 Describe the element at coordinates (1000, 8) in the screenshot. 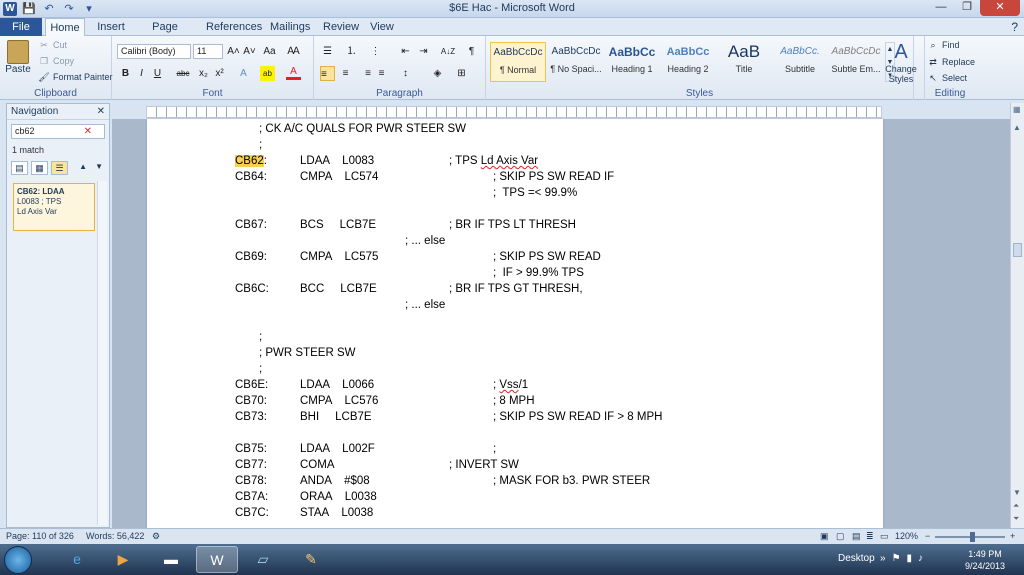

I see `close-button: ✕` at that location.